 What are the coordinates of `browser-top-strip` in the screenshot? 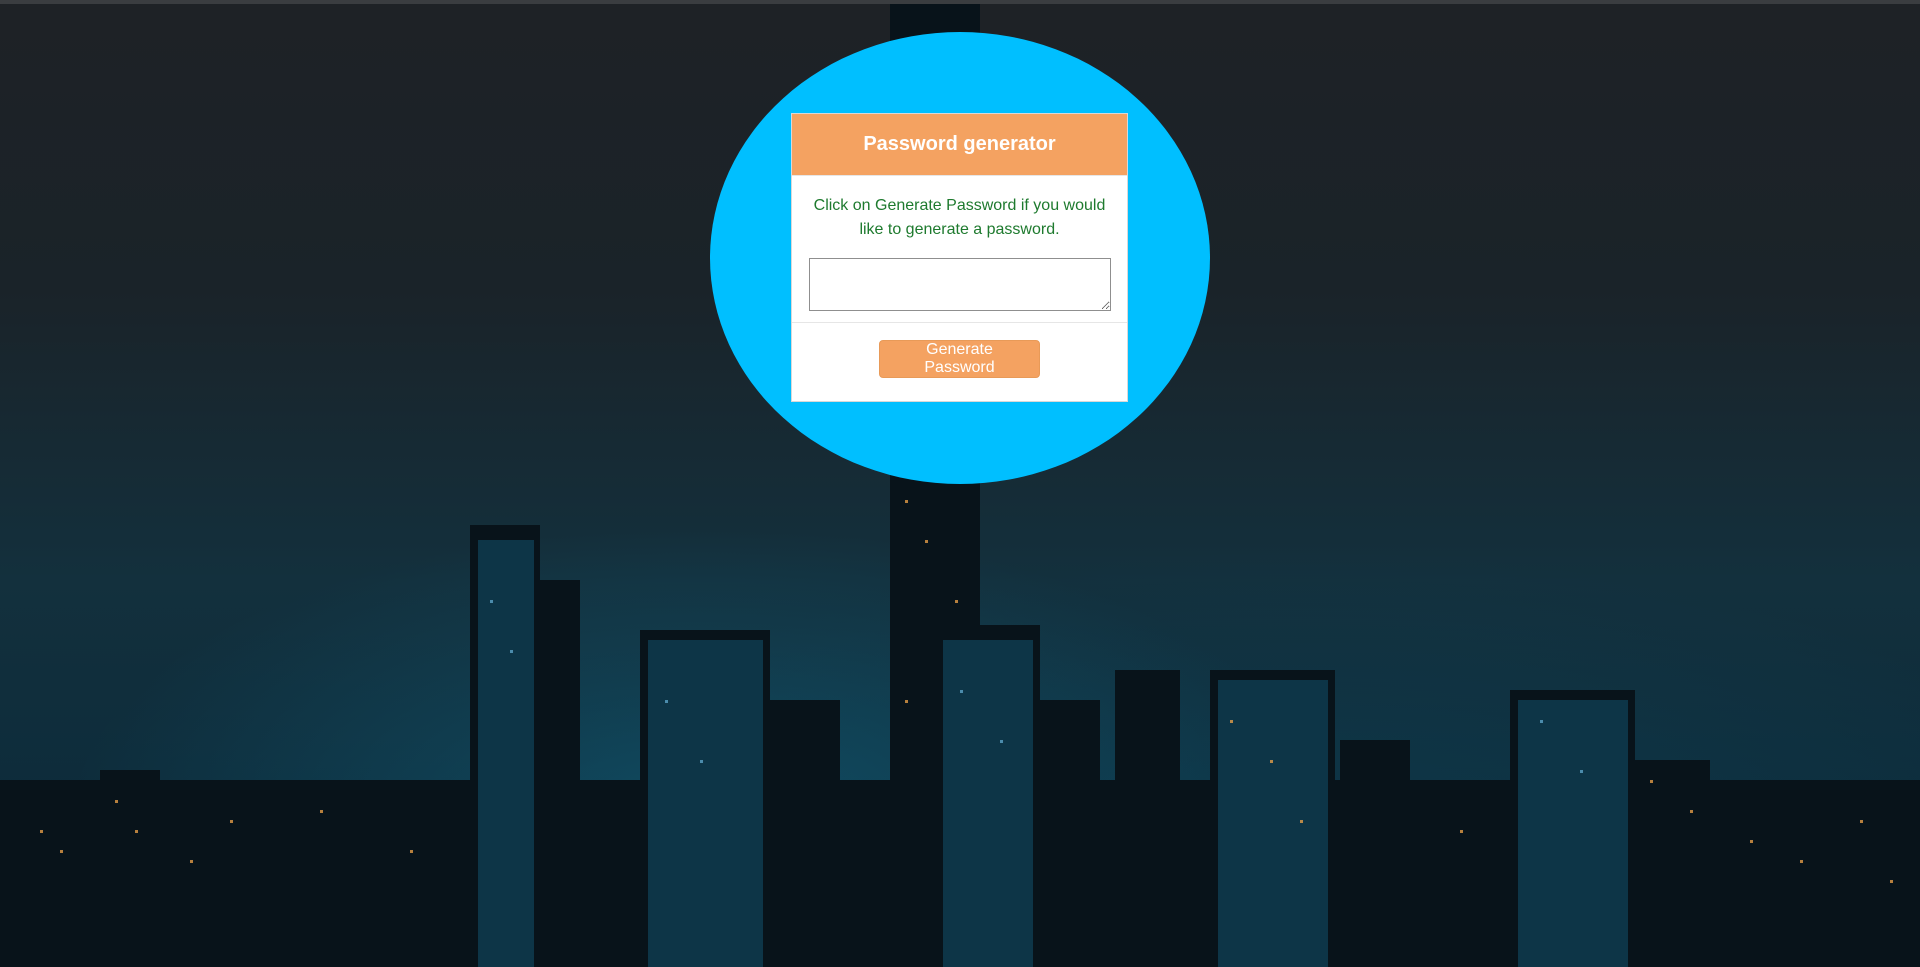 It's located at (960, 2).